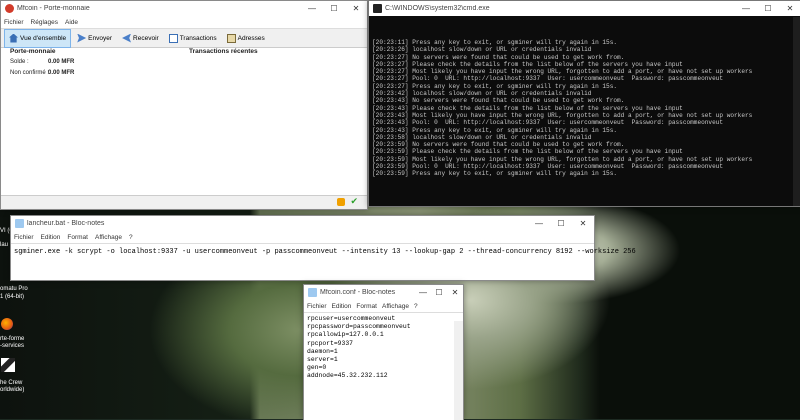 This screenshot has height=420, width=800. I want to click on console-scrollbar, so click(796, 111).